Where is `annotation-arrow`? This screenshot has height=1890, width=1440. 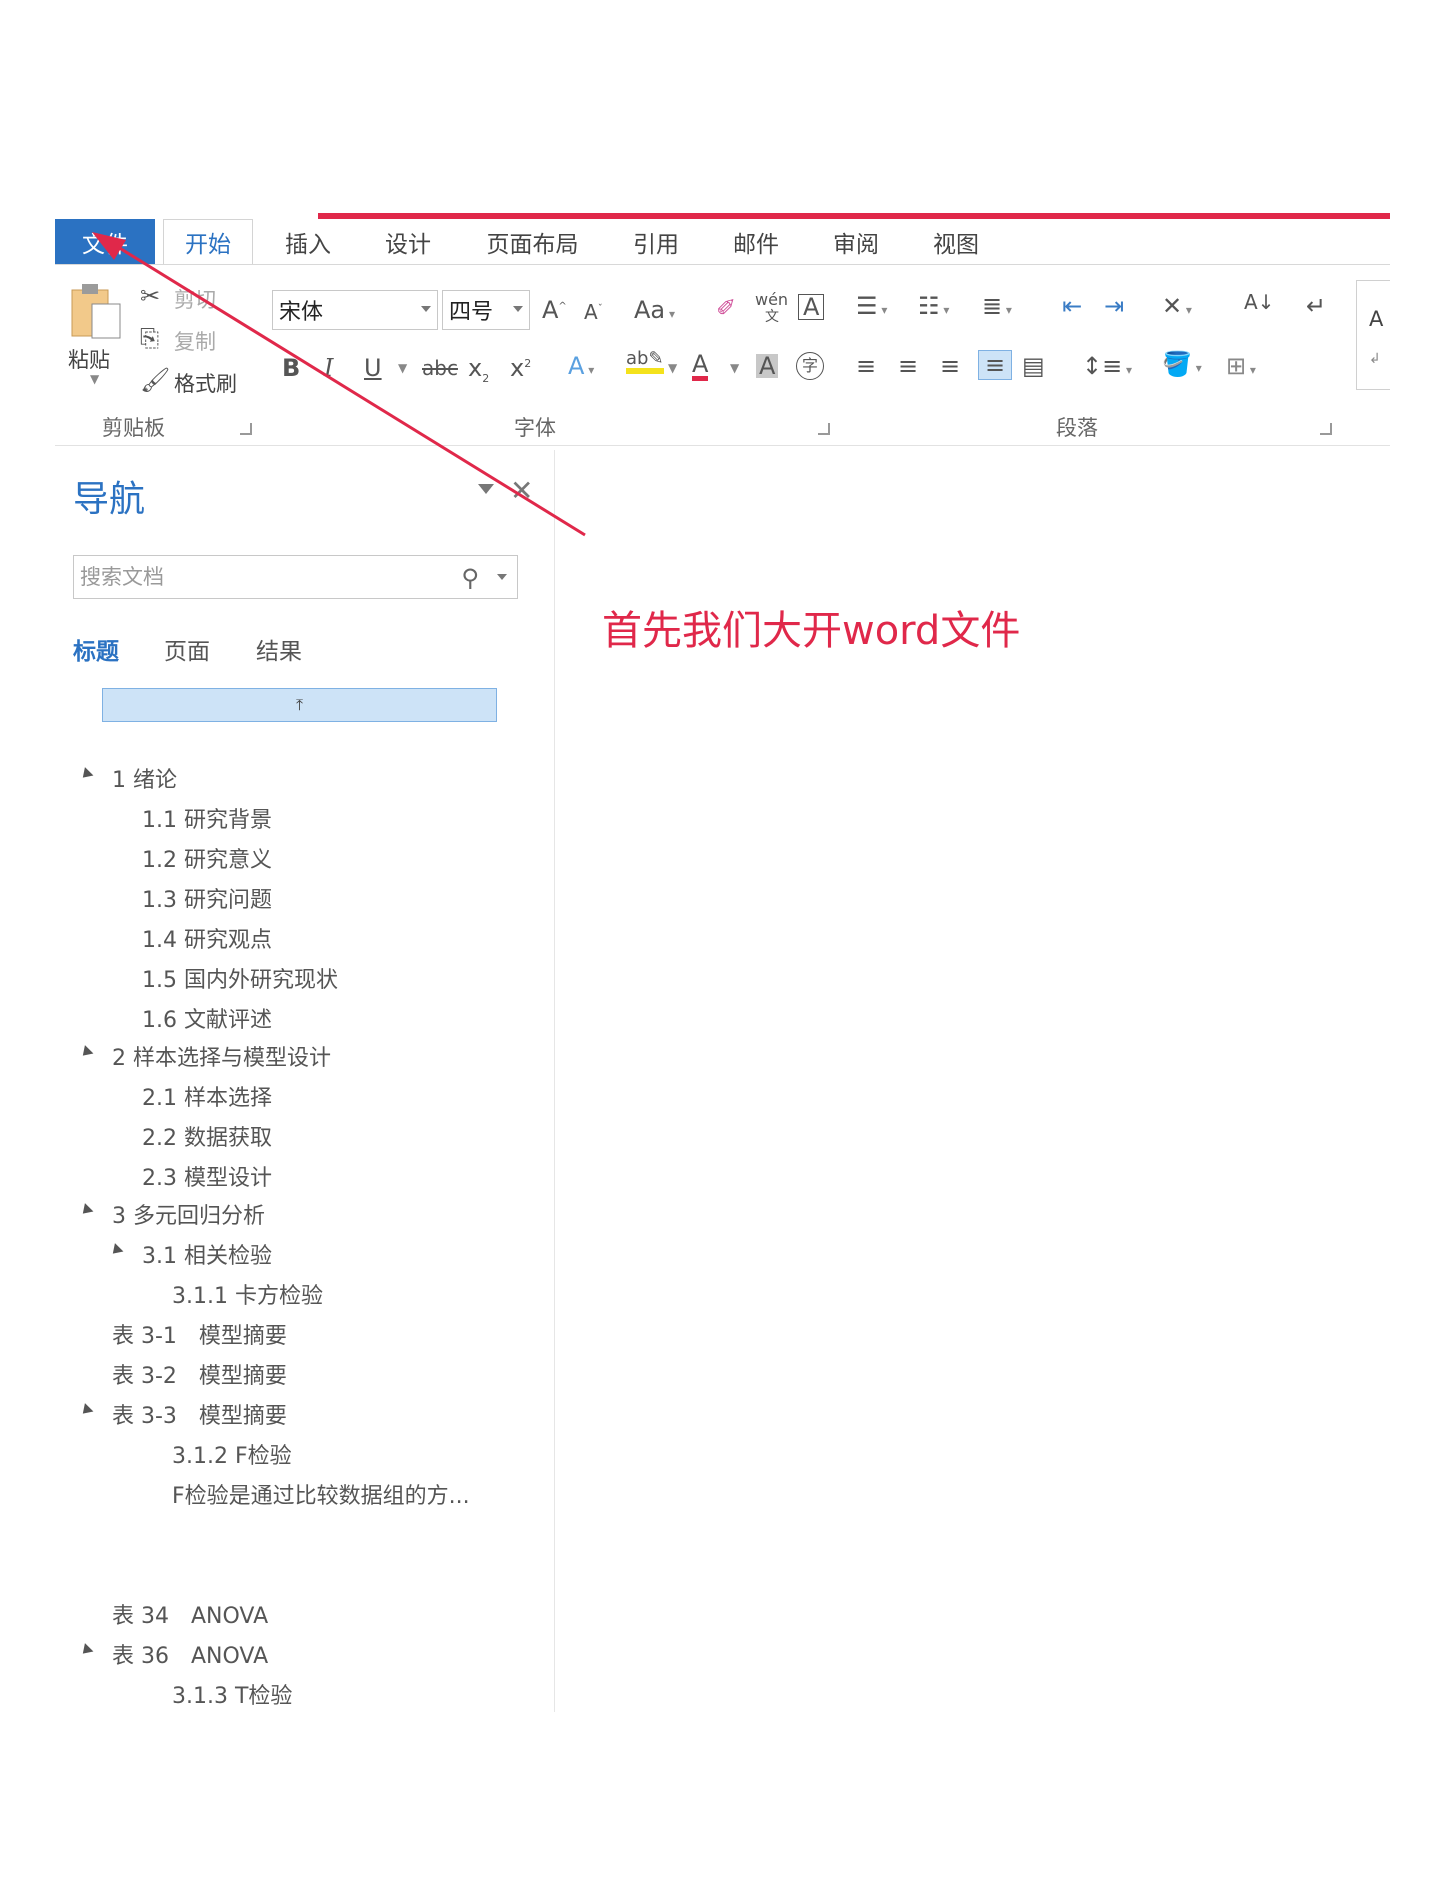 annotation-arrow is located at coordinates (339, 384).